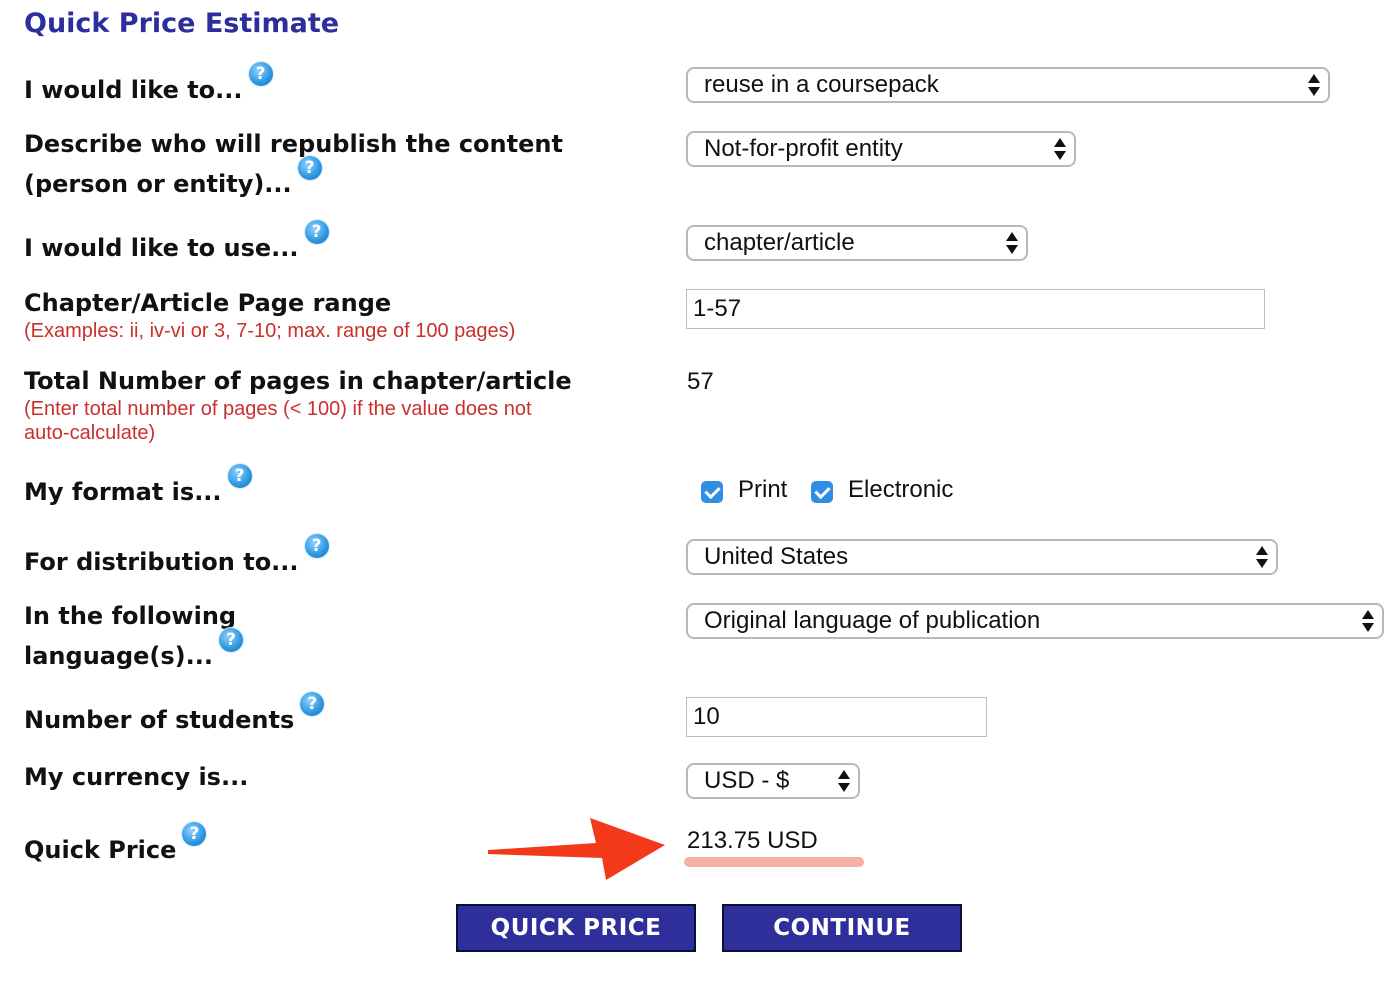 The width and height of the screenshot is (1392, 990). Describe the element at coordinates (1008, 85) in the screenshot. I see `would-like-to-select: reuse in a coursepack` at that location.